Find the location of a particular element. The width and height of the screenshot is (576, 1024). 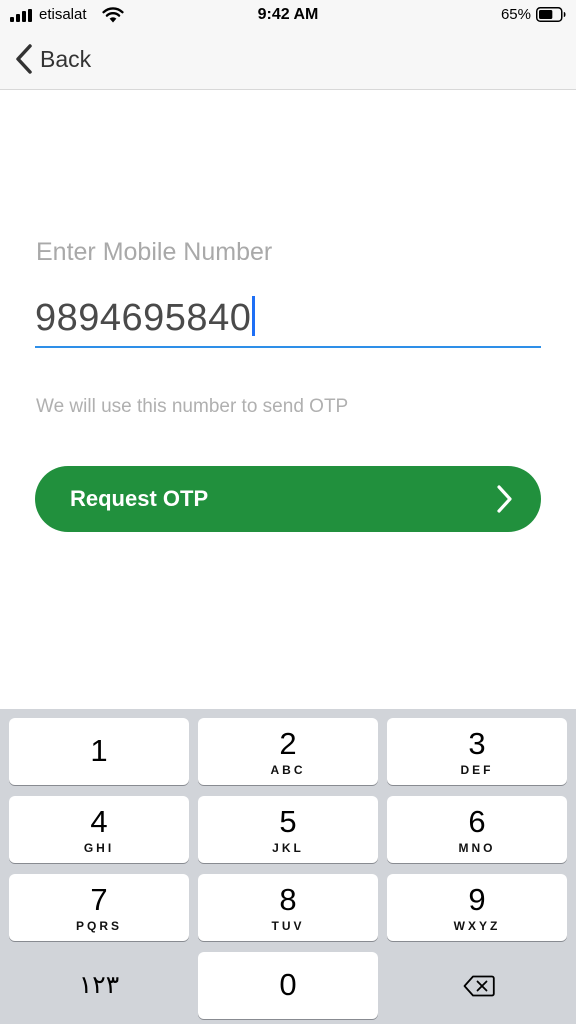

key-digit: 0 is located at coordinates (288, 984).